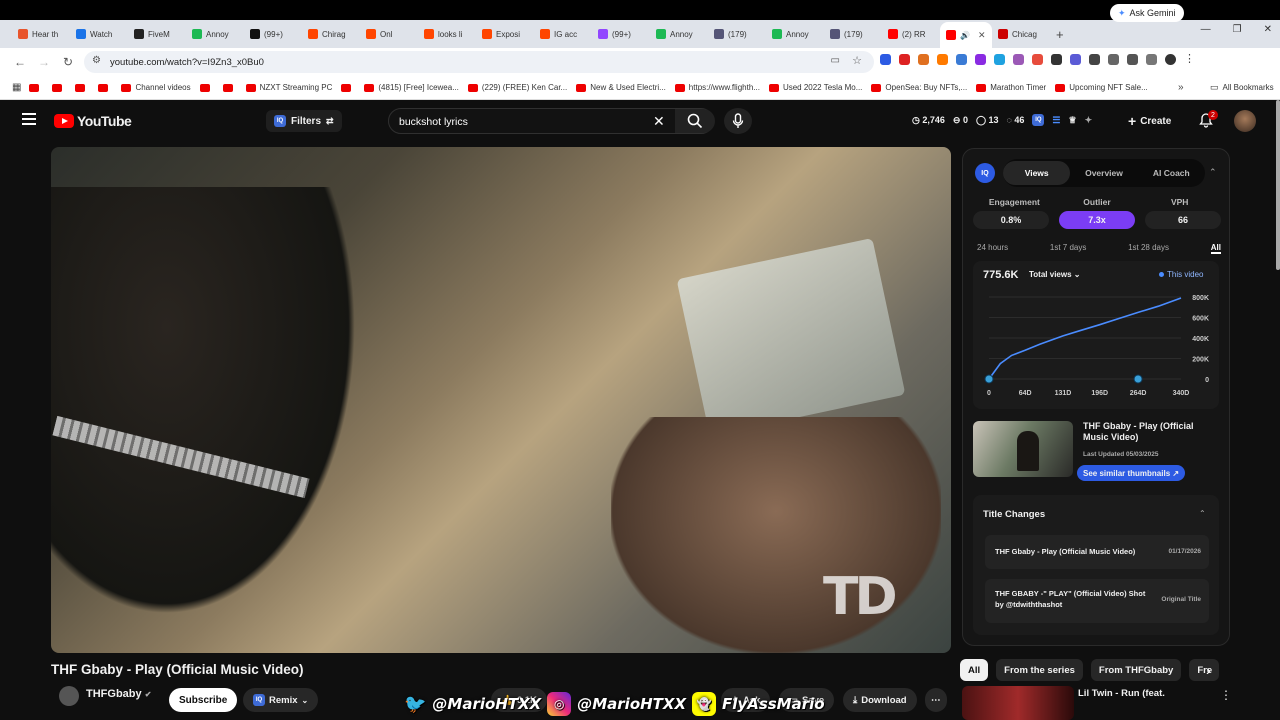 This screenshot has width=1280, height=720. I want to click on range-first-28-days: 1st 28 days, so click(1148, 248).